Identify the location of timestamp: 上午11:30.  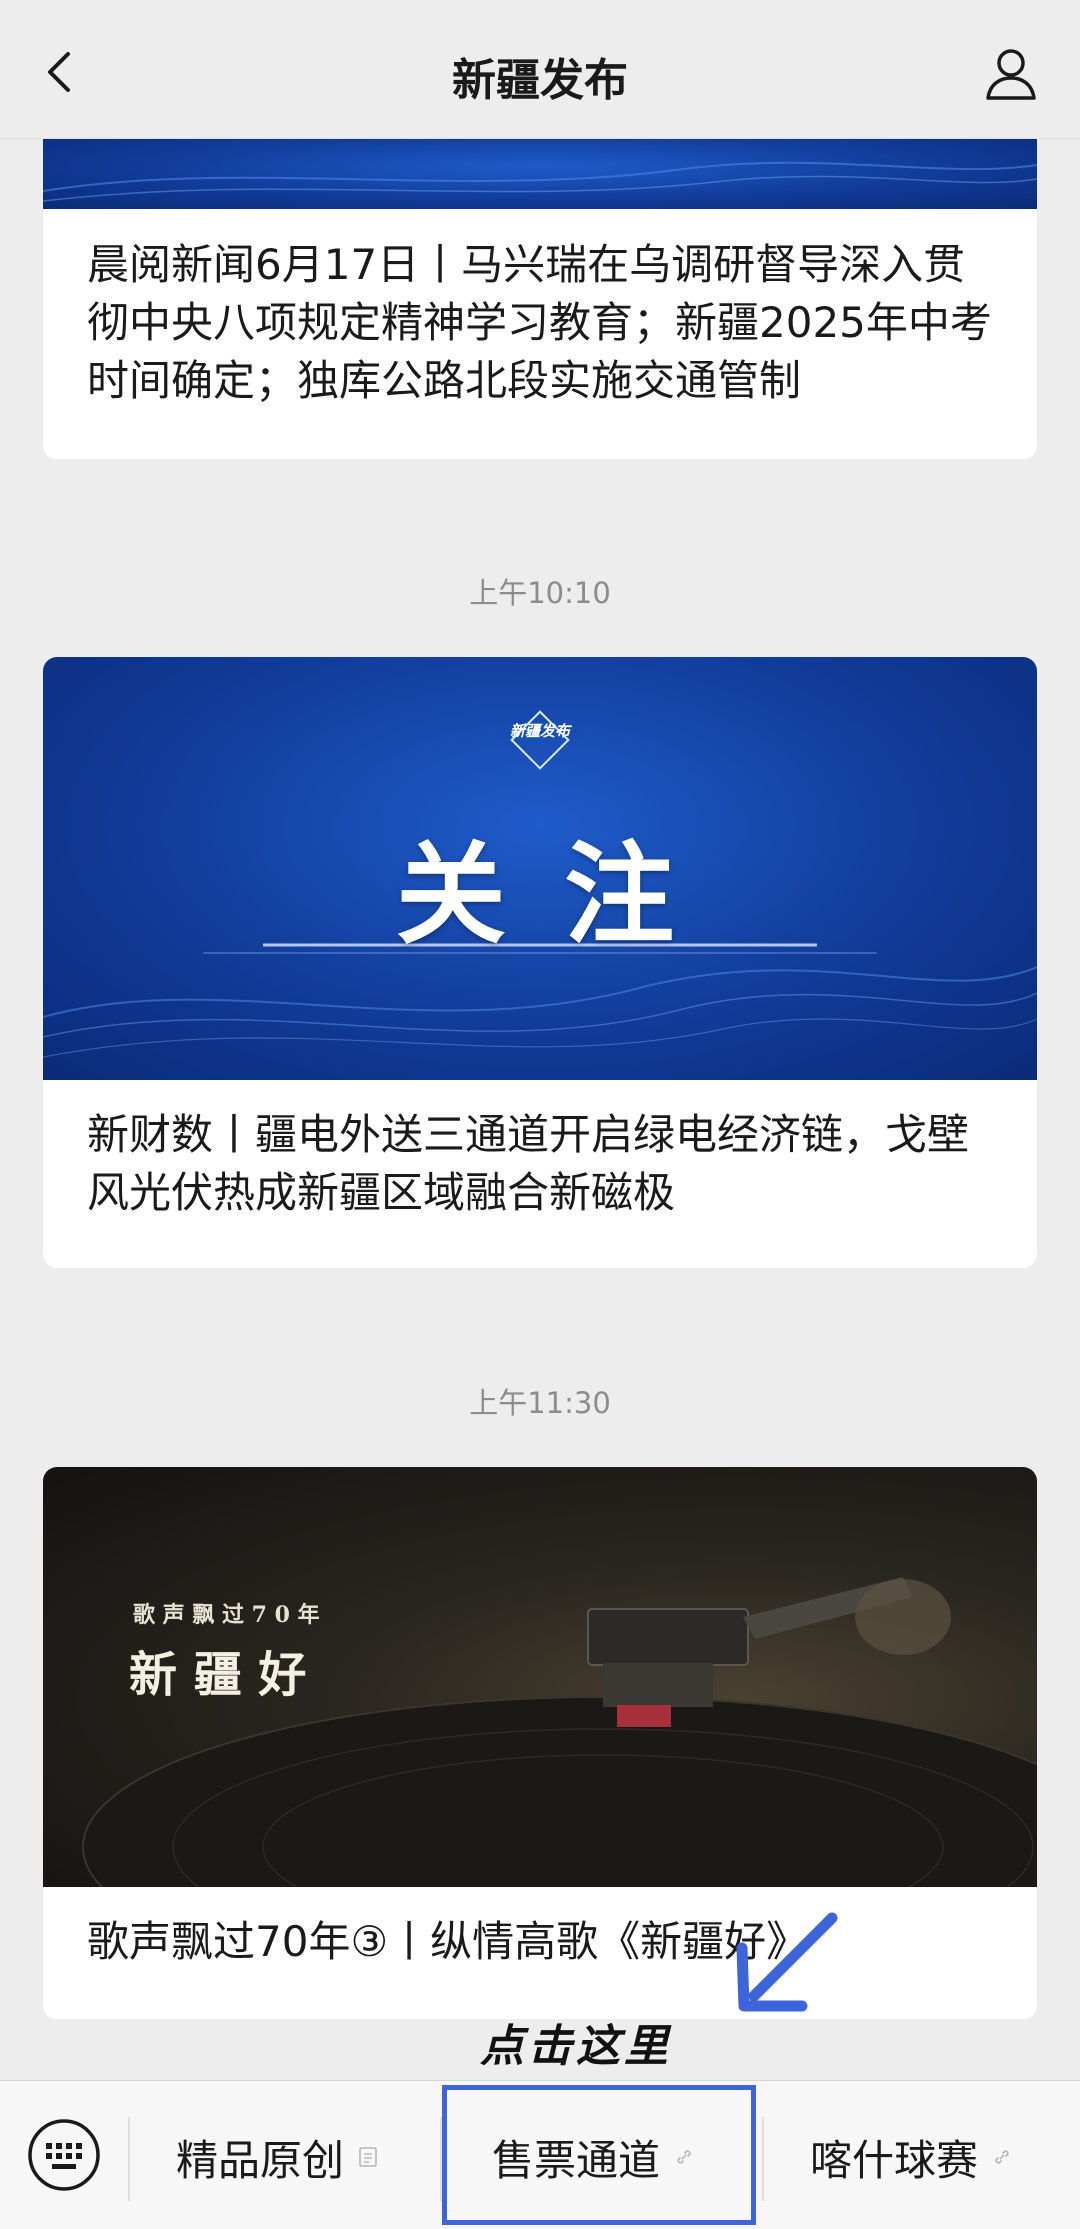
(540, 1403).